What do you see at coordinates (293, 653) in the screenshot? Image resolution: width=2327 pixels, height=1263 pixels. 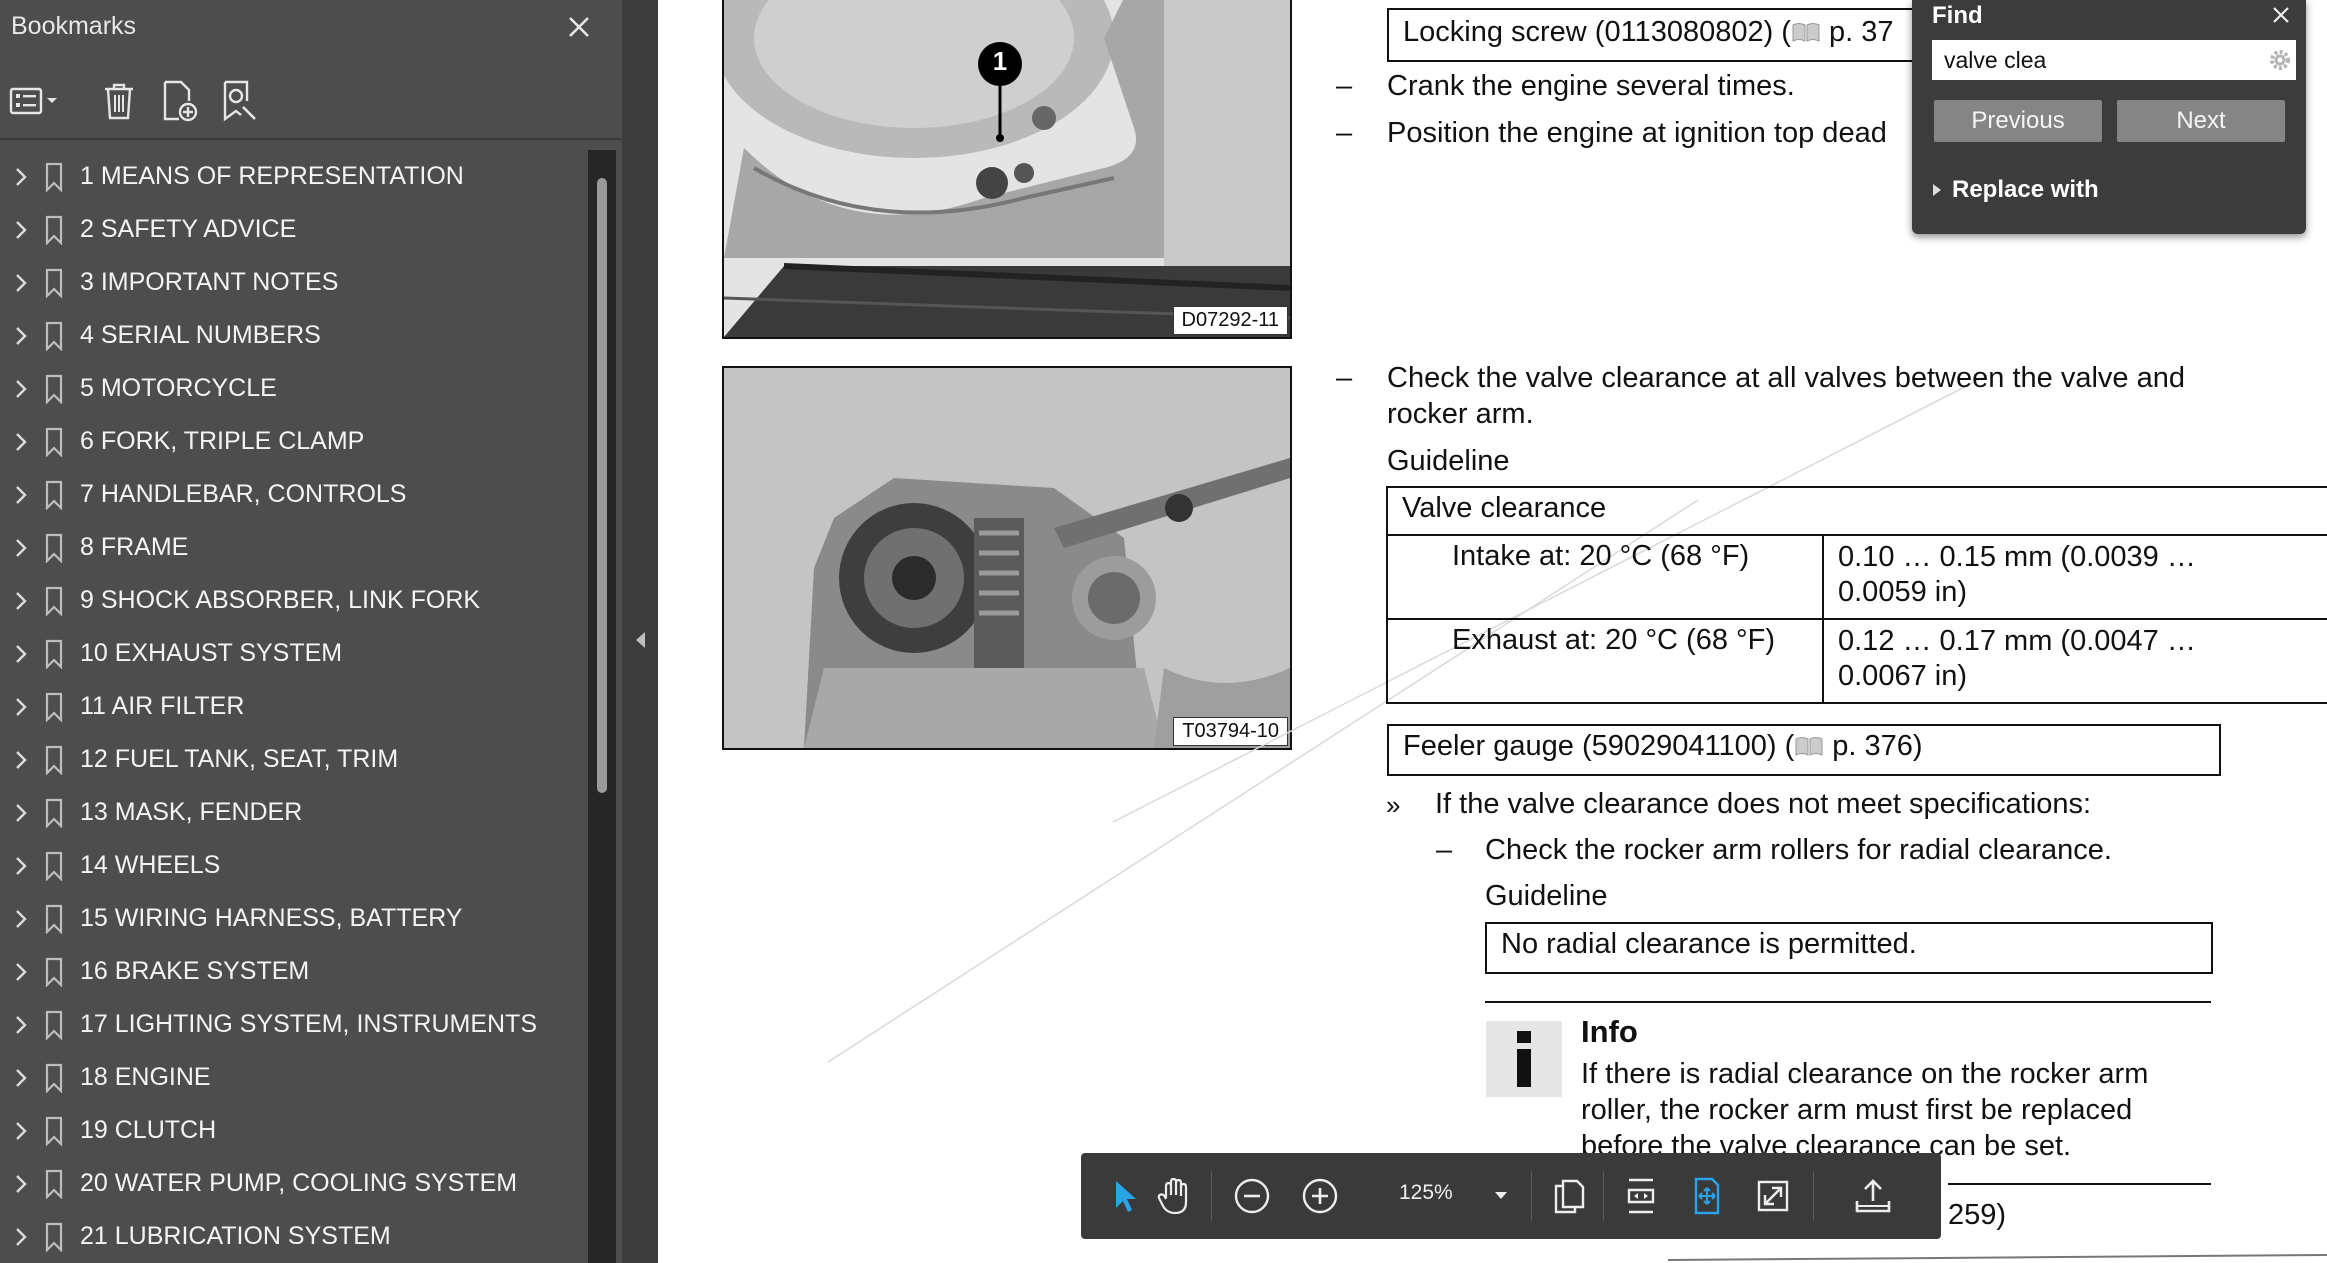 I see `bookmark-item: 10 EXHAUST SYSTEM` at bounding box center [293, 653].